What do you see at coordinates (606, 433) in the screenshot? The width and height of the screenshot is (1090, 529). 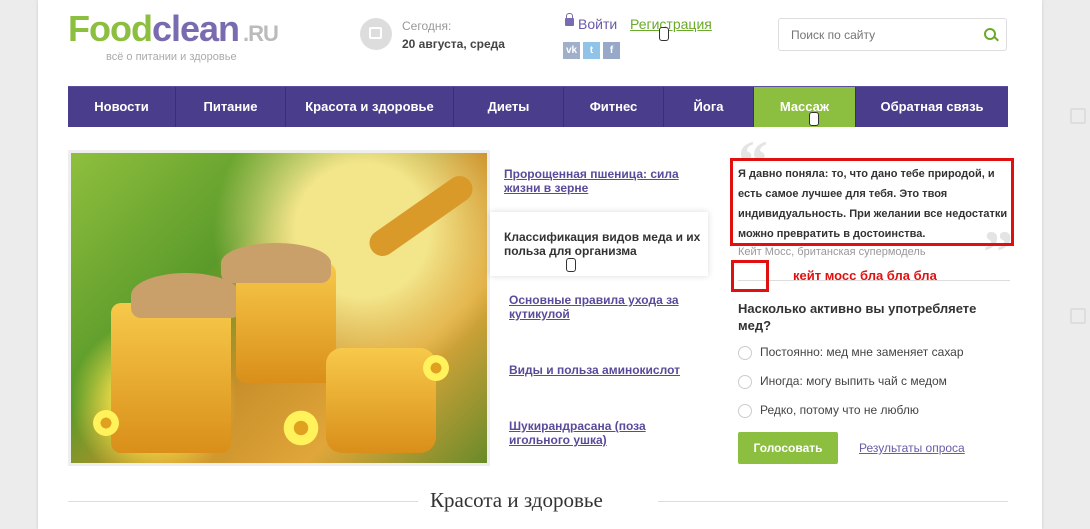 I see `article-link: Шукирандрасана (поза игольного ушка)` at bounding box center [606, 433].